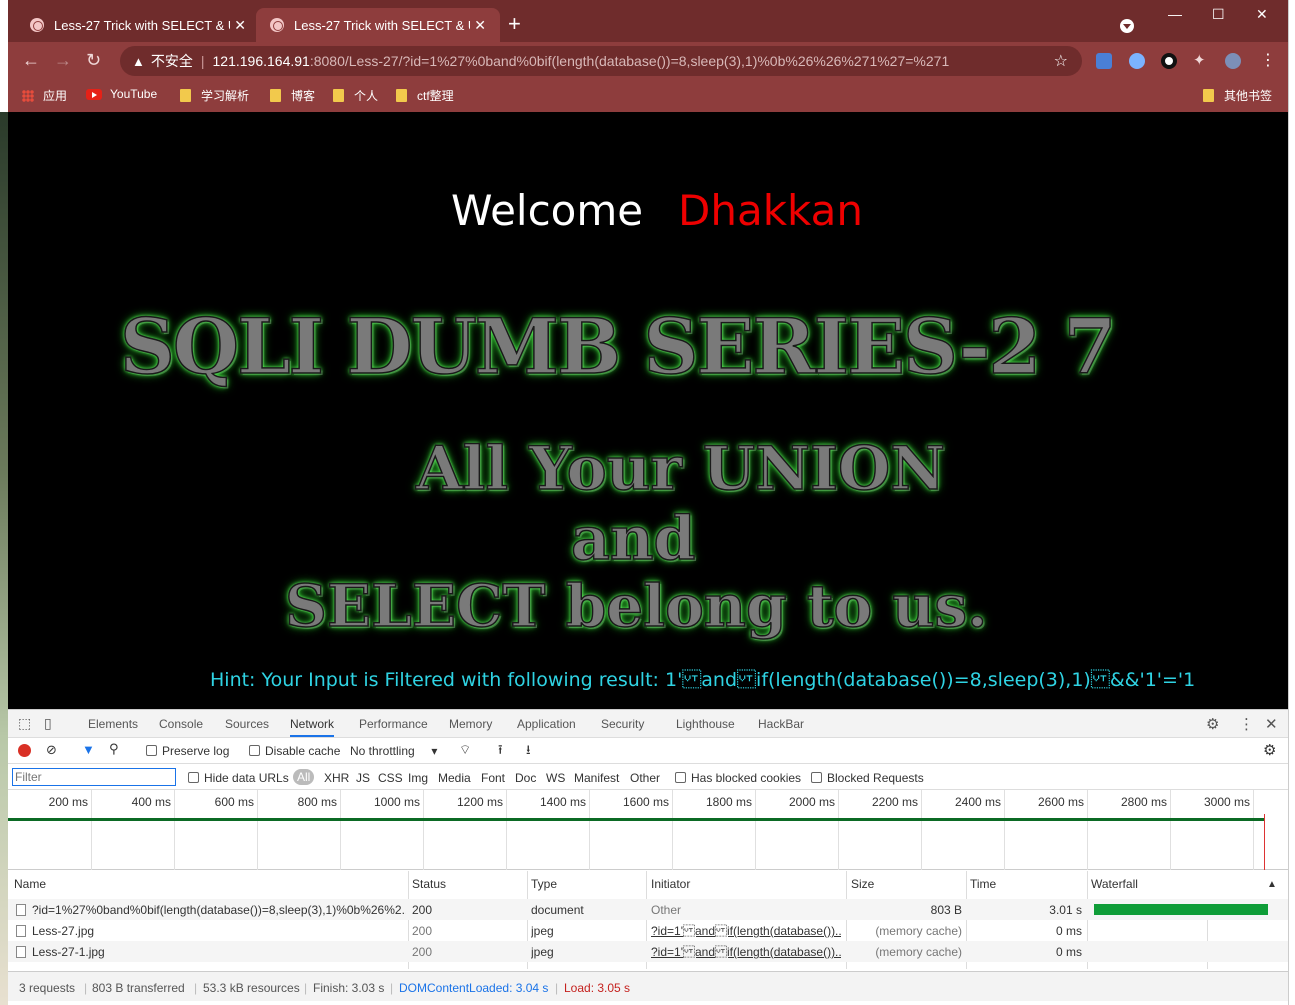 The image size is (1295, 1005). Describe the element at coordinates (44, 95) in the screenshot. I see `bookmark-apps: 应用` at that location.